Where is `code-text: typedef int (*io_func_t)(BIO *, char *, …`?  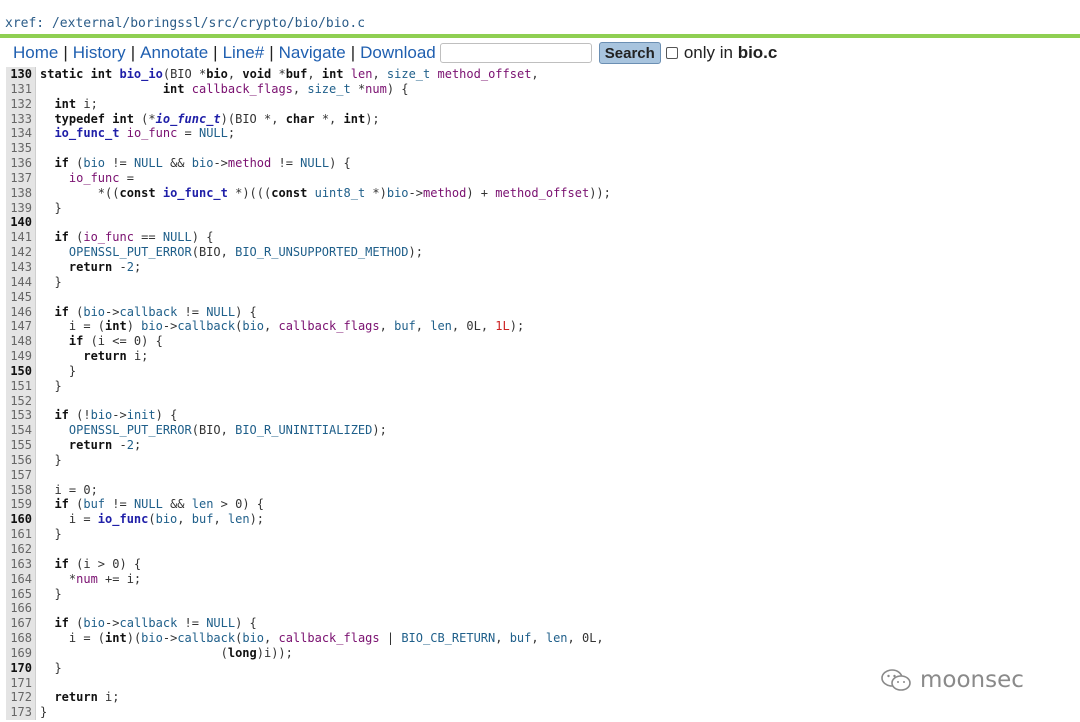
code-text: typedef int (*io_func_t)(BIO *, char *, … is located at coordinates (560, 119).